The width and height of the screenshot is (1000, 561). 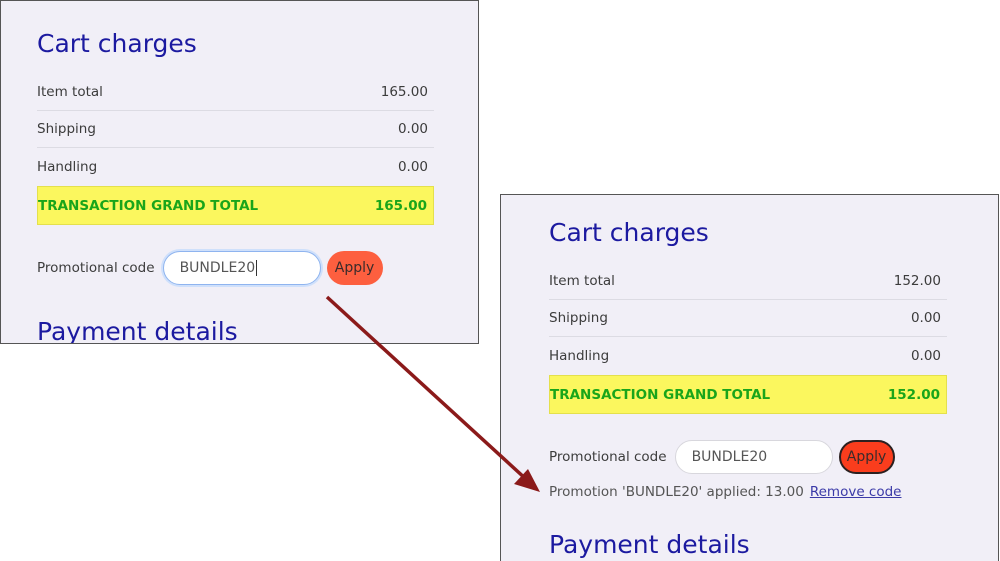 What do you see at coordinates (856, 492) in the screenshot?
I see `remove-code-link: Remove code` at bounding box center [856, 492].